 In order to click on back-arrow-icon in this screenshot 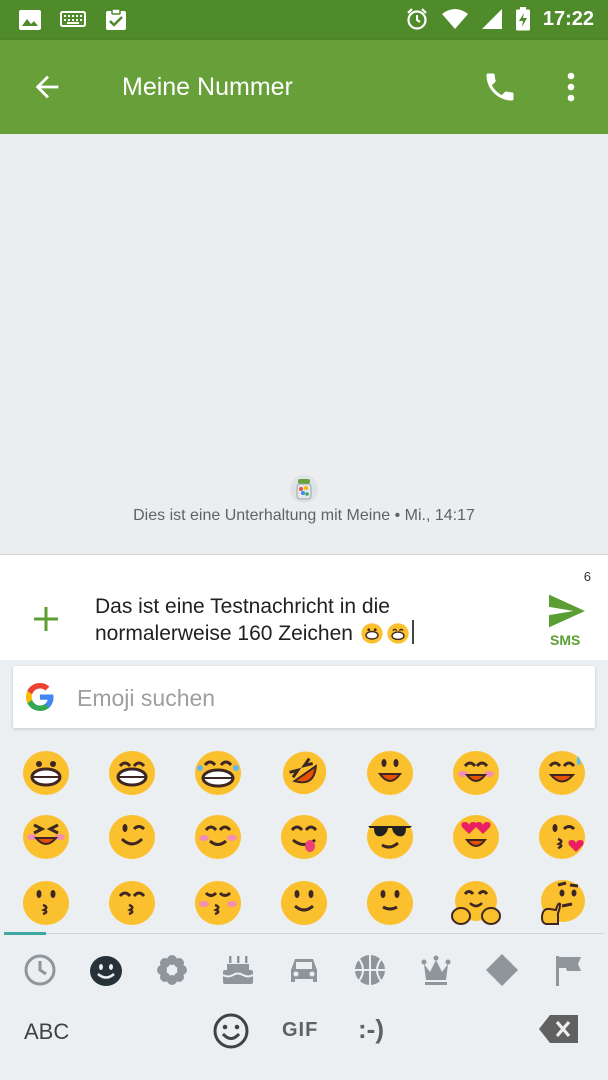, I will do `click(47, 87)`.